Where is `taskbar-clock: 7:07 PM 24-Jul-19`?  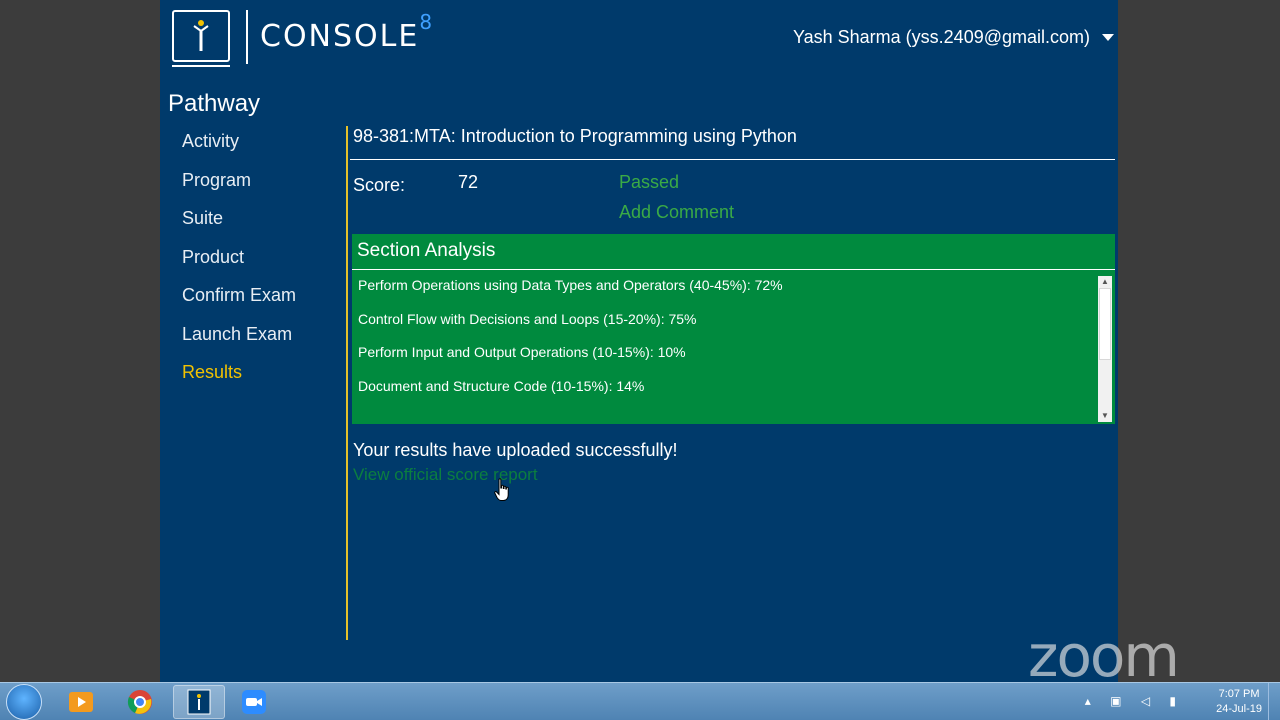 taskbar-clock: 7:07 PM 24-Jul-19 is located at coordinates (1239, 702).